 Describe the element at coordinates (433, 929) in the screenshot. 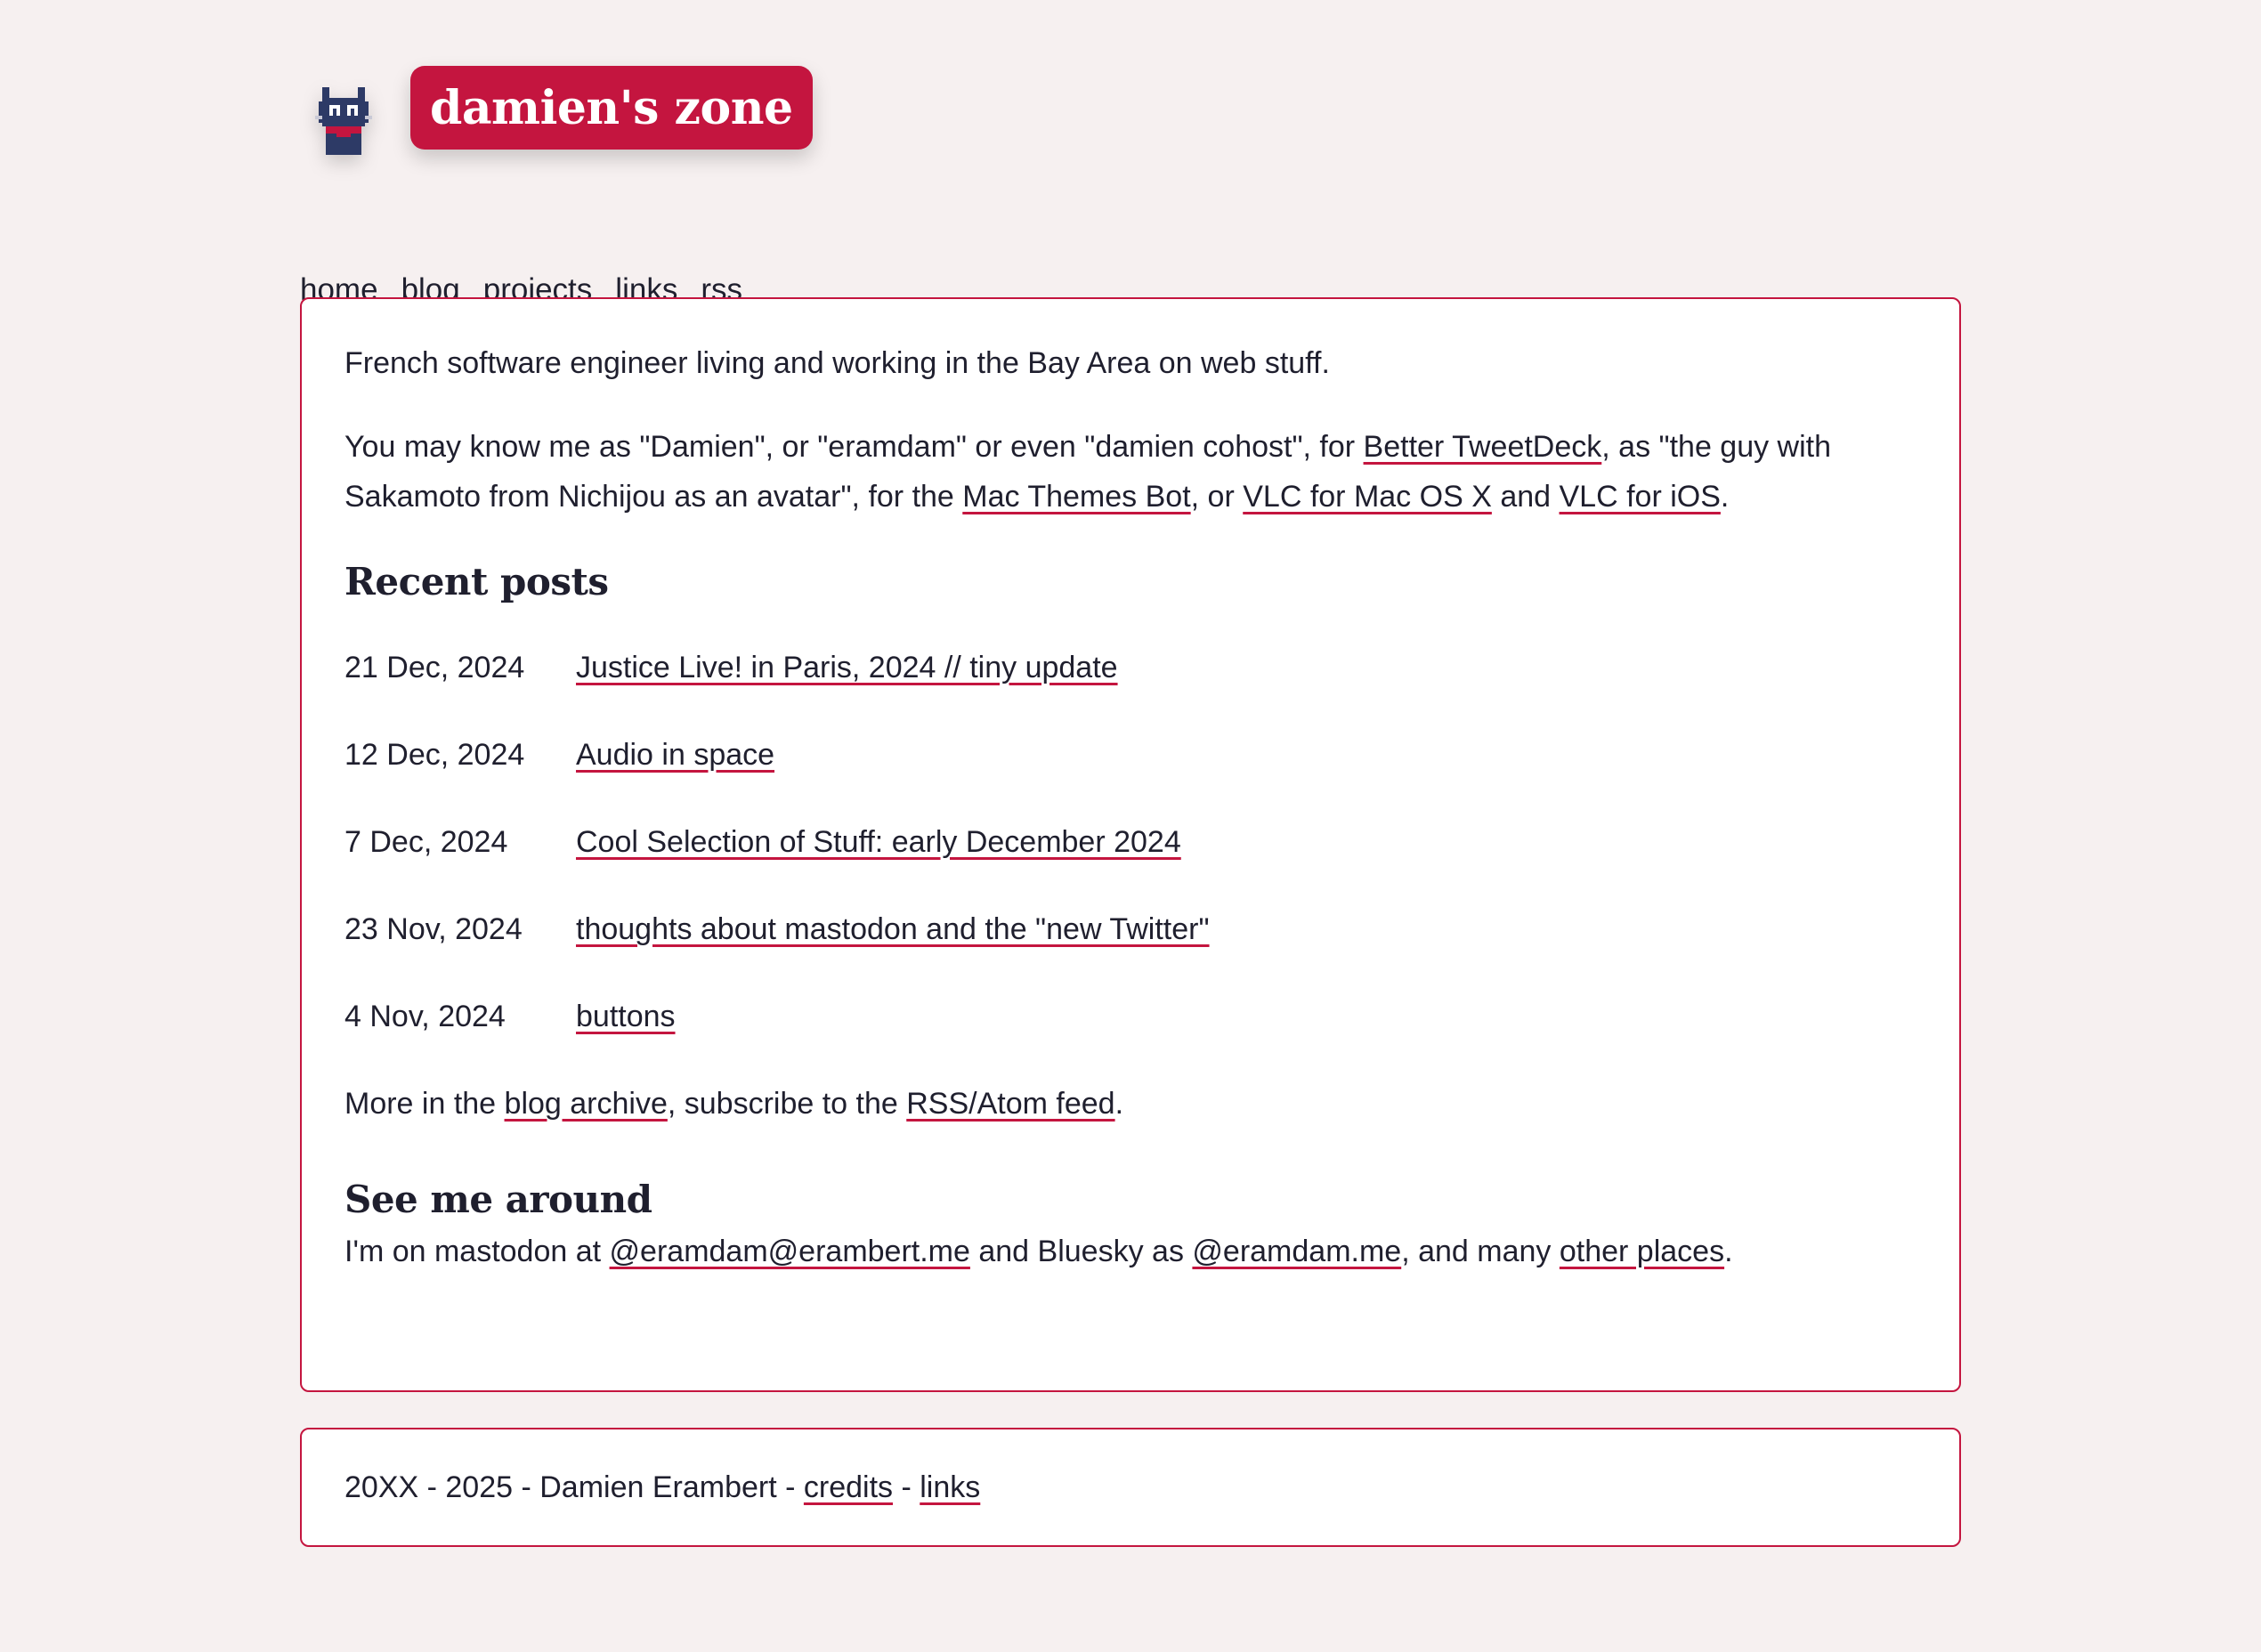

I see `post-date: 23 Nov, 2024` at that location.